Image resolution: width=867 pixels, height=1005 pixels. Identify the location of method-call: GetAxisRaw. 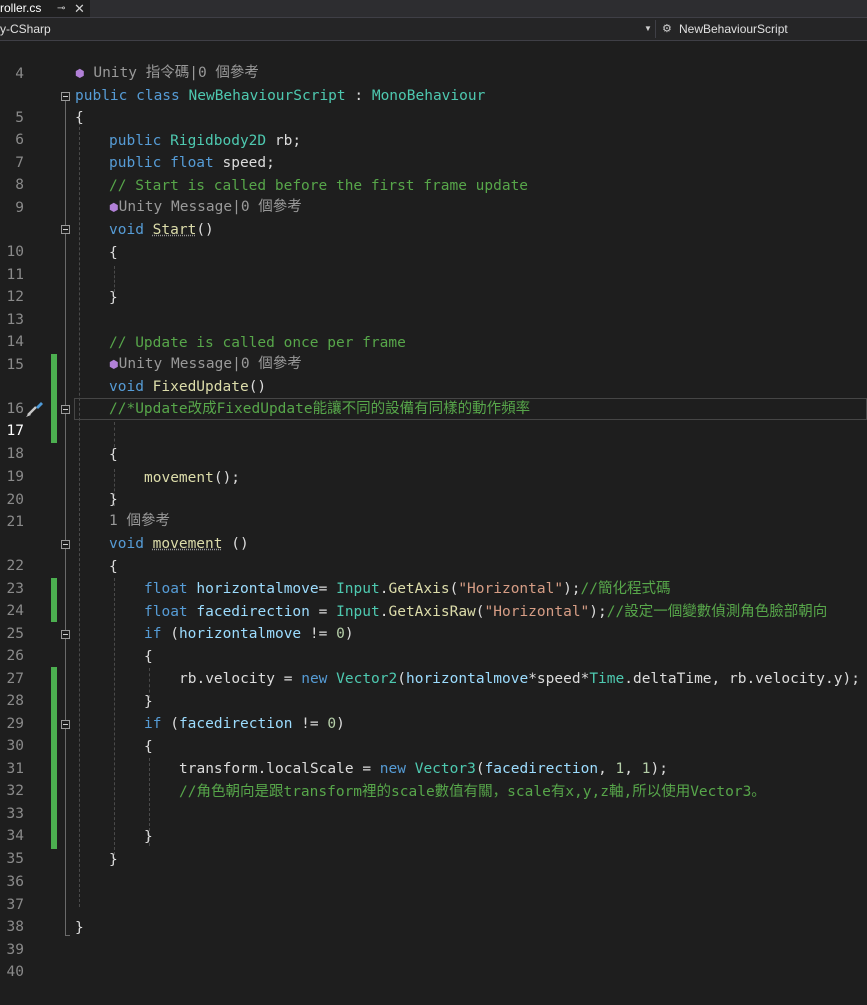
(432, 612).